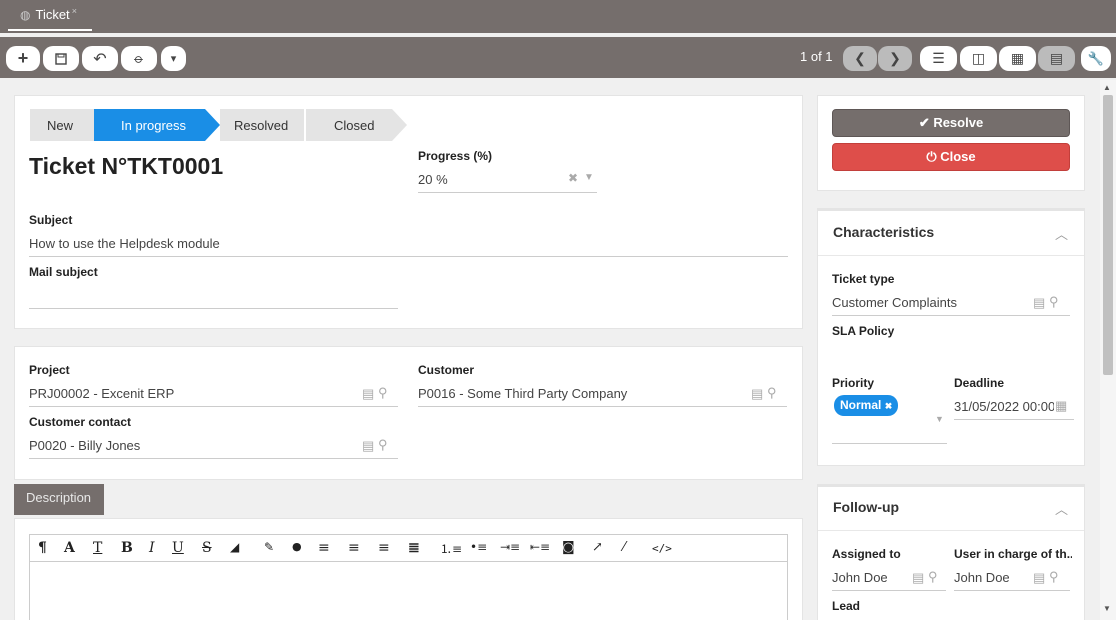 This screenshot has width=1116, height=620. Describe the element at coordinates (74, 11) in the screenshot. I see `close-tab-icon: ×` at that location.